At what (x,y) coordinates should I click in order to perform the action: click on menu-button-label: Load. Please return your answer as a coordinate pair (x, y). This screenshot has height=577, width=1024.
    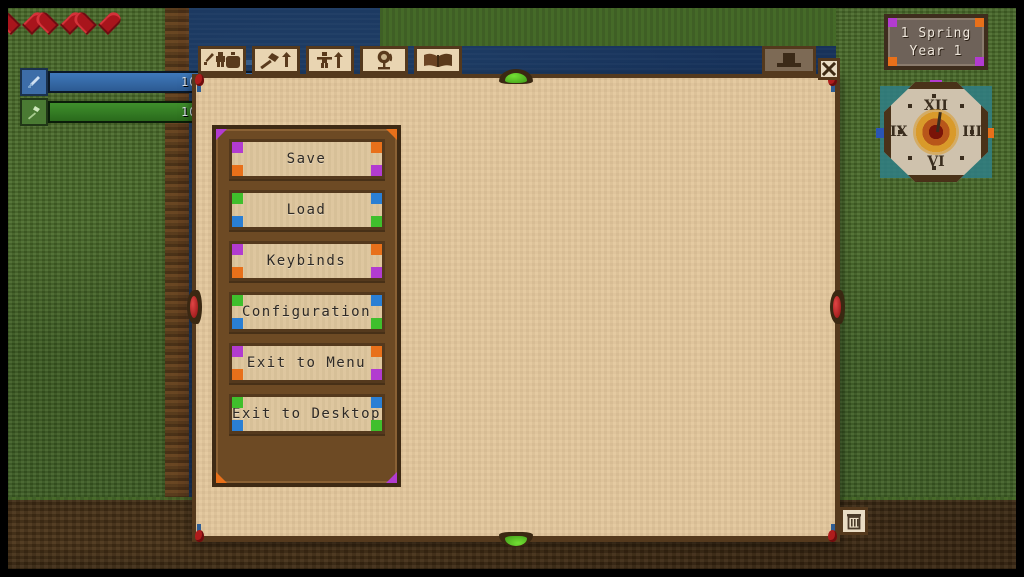
    Looking at the image, I should click on (306, 210).